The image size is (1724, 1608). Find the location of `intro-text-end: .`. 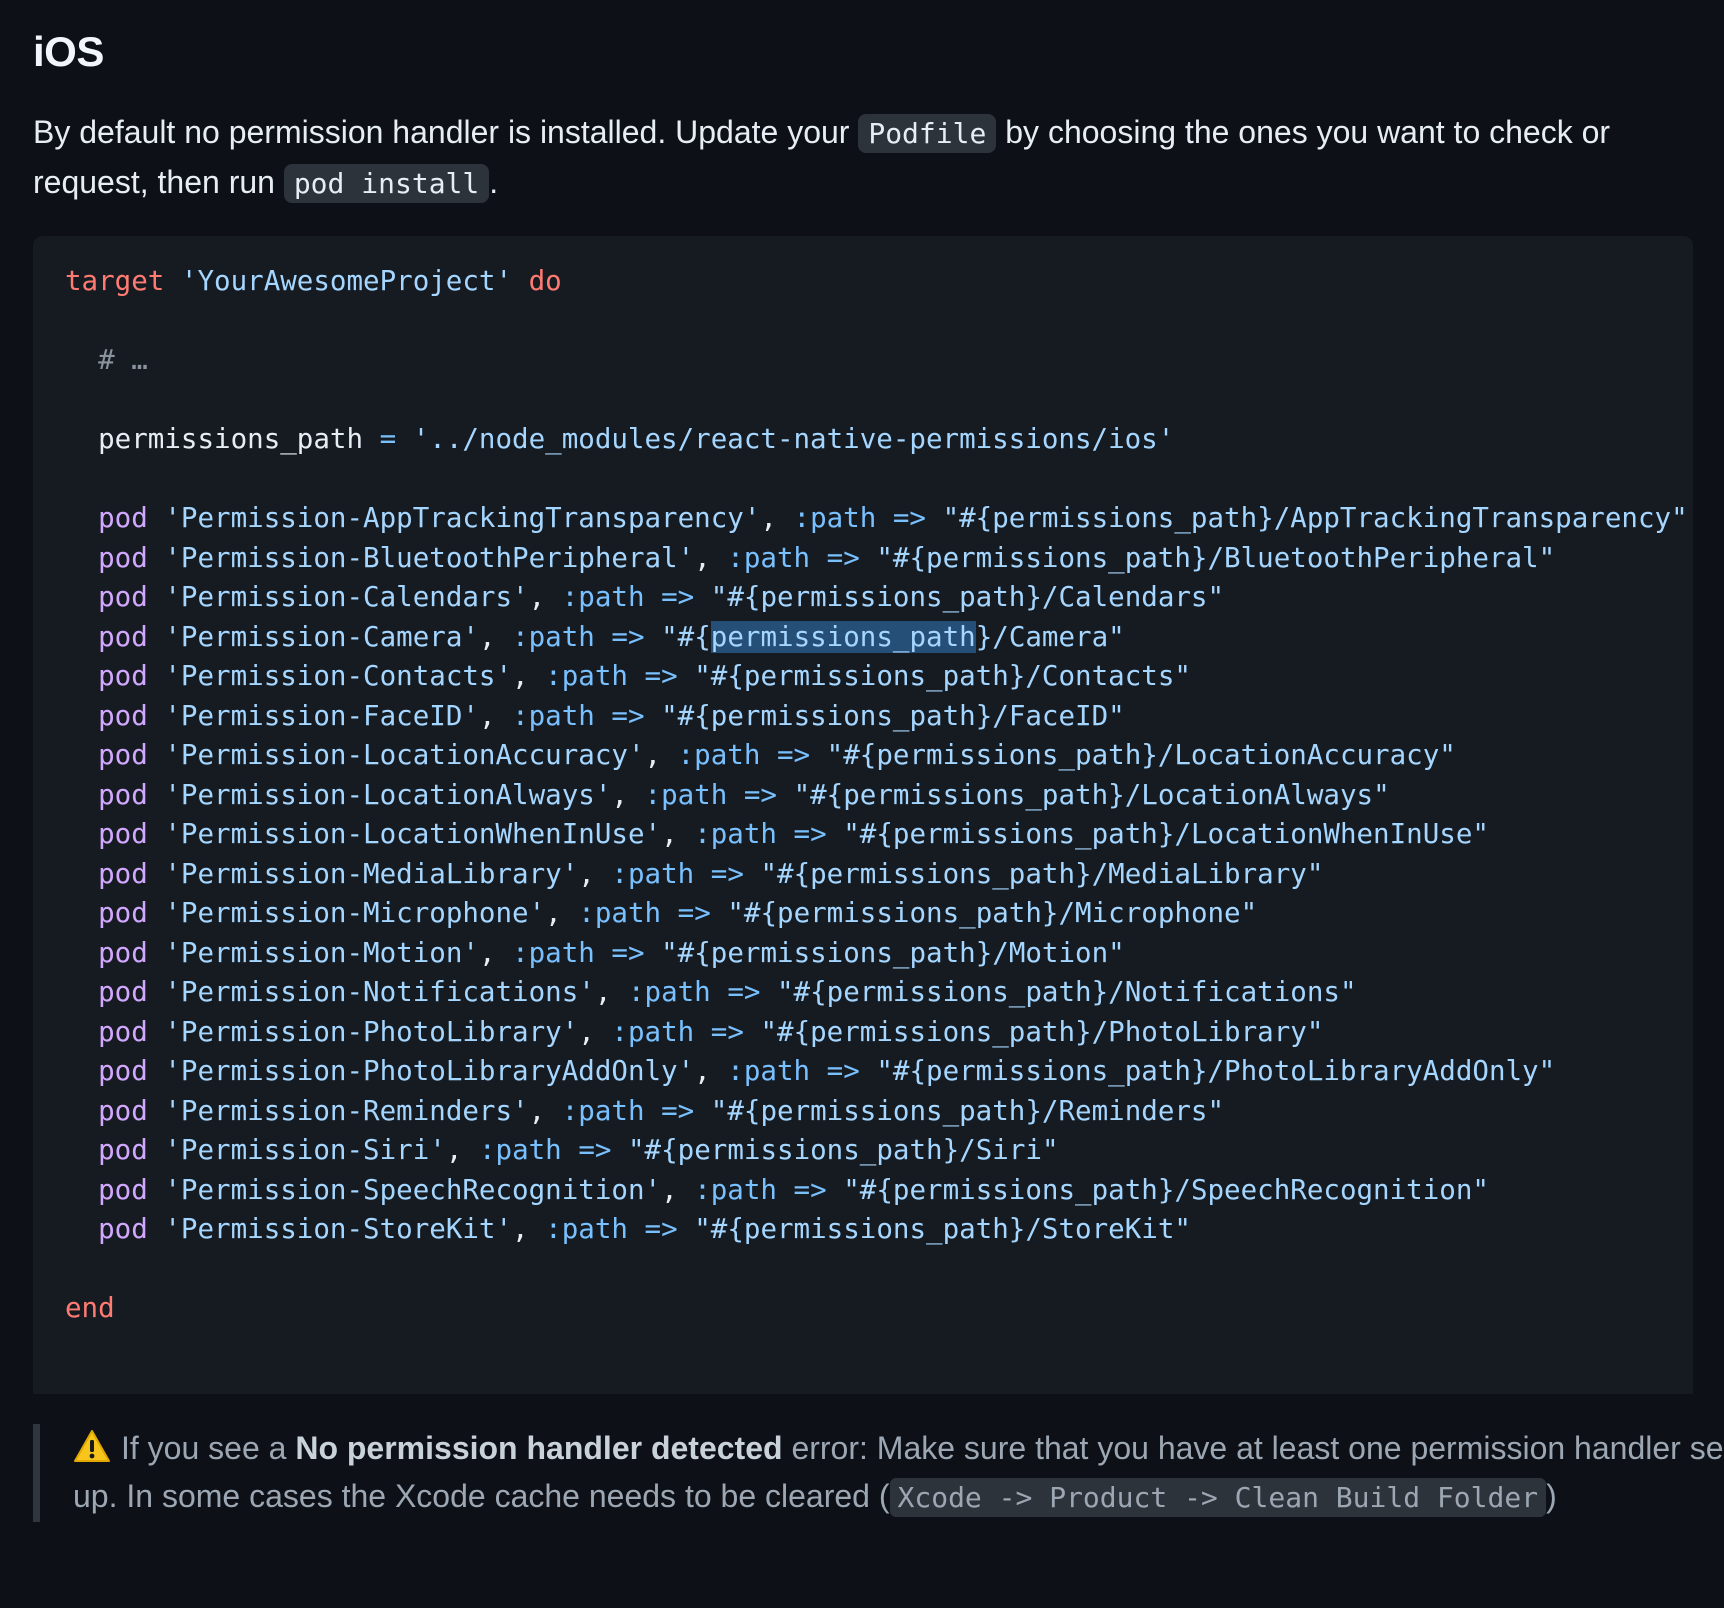

intro-text-end: . is located at coordinates (494, 182).